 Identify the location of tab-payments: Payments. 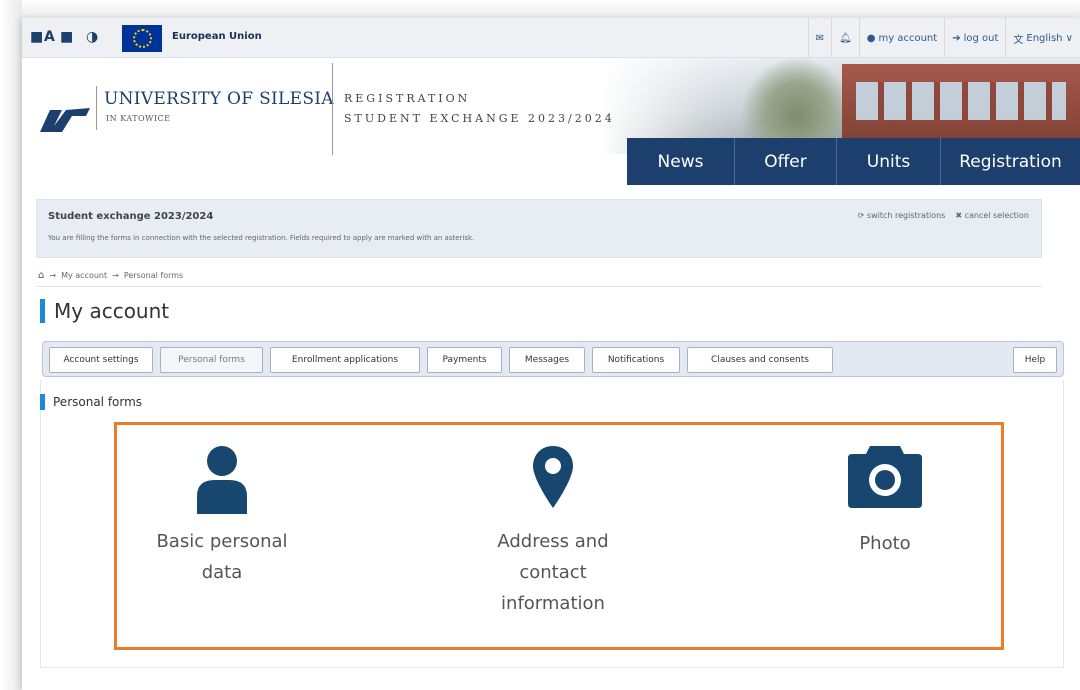
(464, 360).